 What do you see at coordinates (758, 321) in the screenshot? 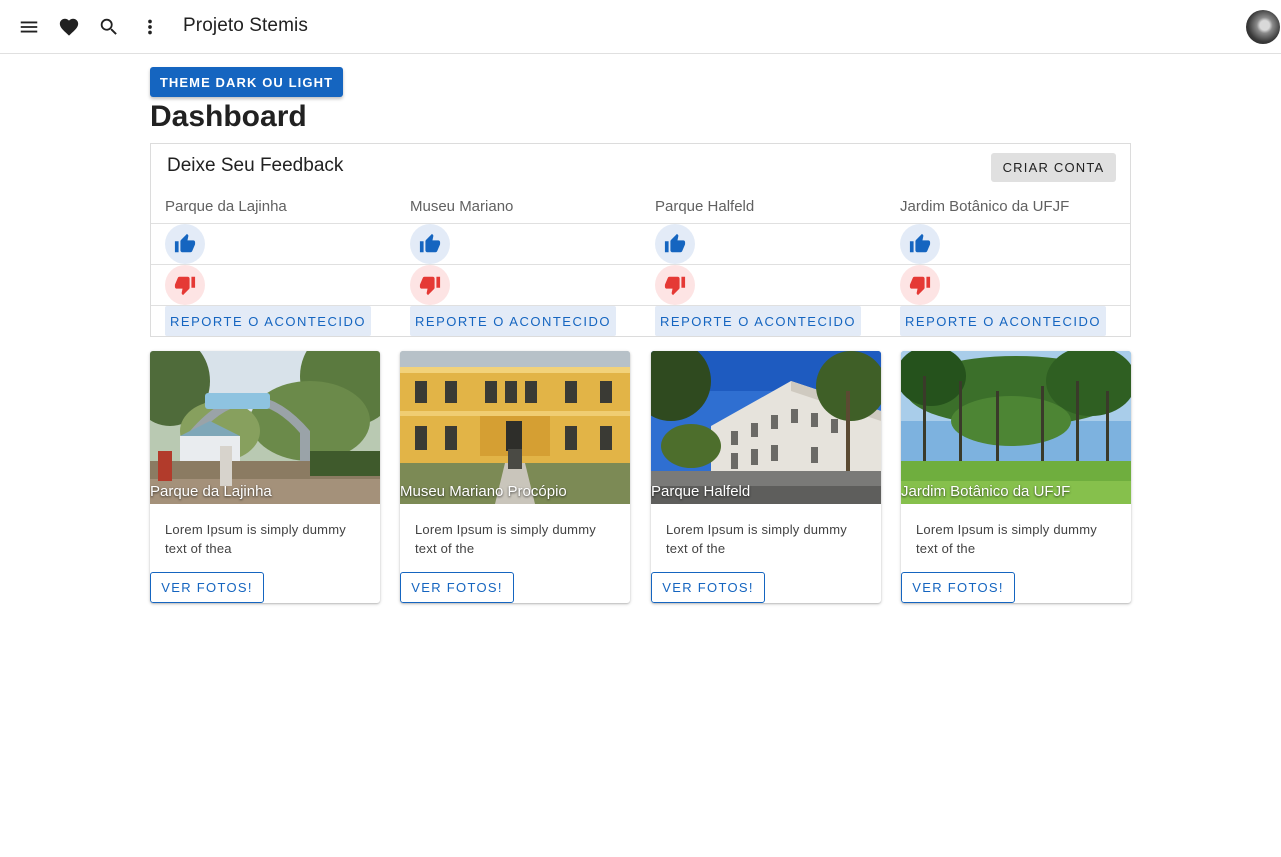
I see `report-button-halfeld: REPORTE O ACONTECIDO` at bounding box center [758, 321].